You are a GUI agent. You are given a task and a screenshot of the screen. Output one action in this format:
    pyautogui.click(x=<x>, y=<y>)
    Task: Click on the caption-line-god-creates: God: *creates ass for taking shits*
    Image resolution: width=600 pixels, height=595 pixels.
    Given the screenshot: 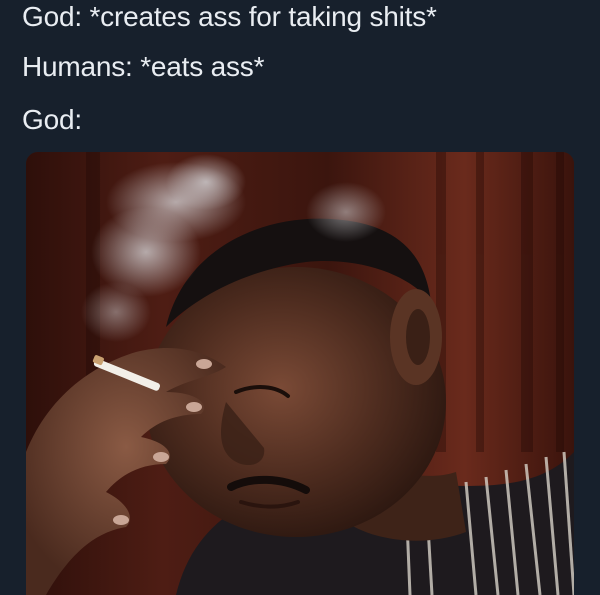 What is the action you would take?
    pyautogui.click(x=229, y=16)
    